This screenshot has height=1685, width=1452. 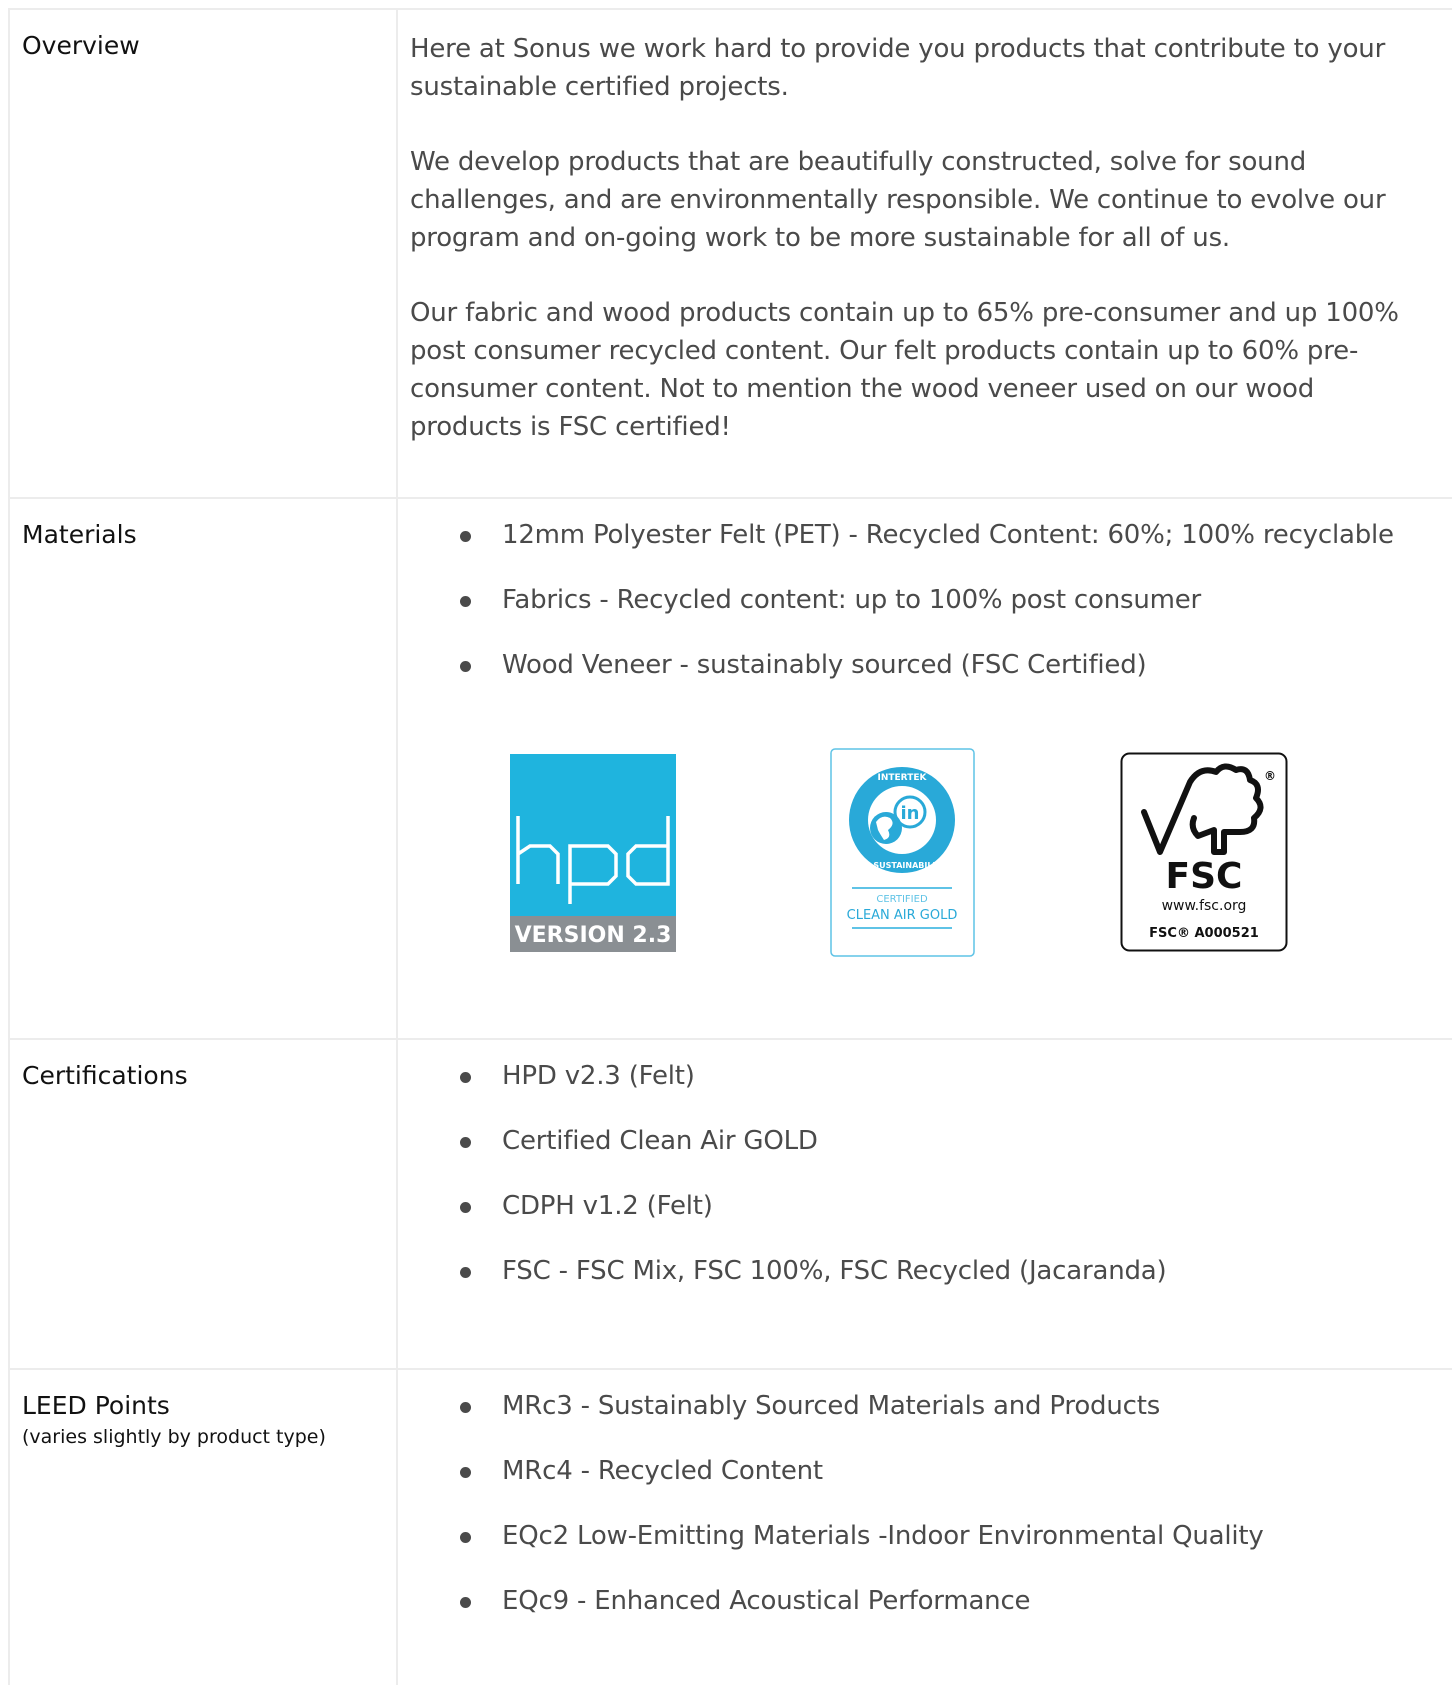 I want to click on leed-label: LEED Points, so click(x=96, y=1405).